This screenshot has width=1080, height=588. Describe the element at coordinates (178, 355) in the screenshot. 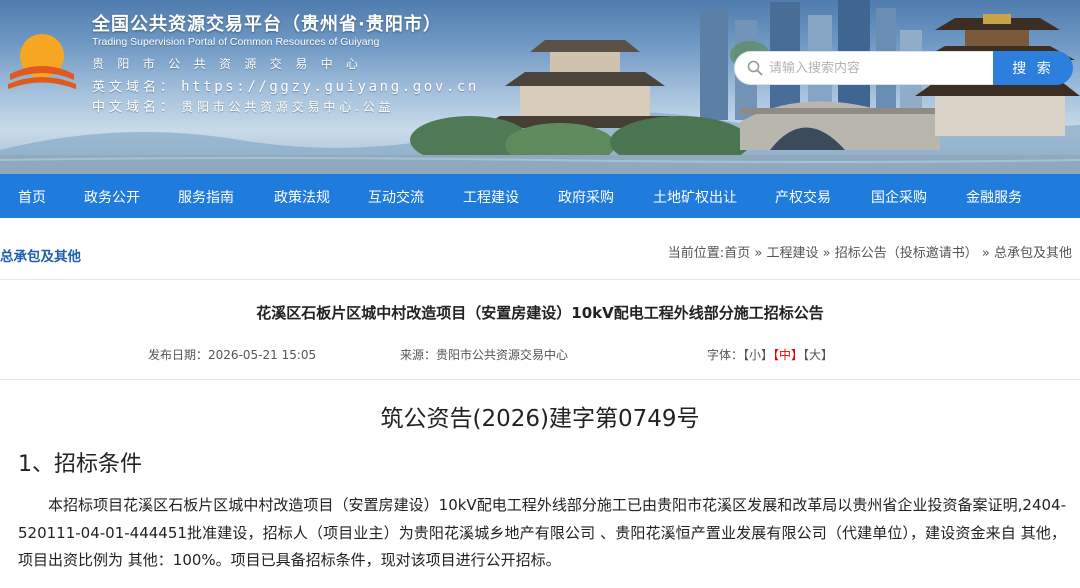

I see `publish-date-label: 发布日期：` at that location.